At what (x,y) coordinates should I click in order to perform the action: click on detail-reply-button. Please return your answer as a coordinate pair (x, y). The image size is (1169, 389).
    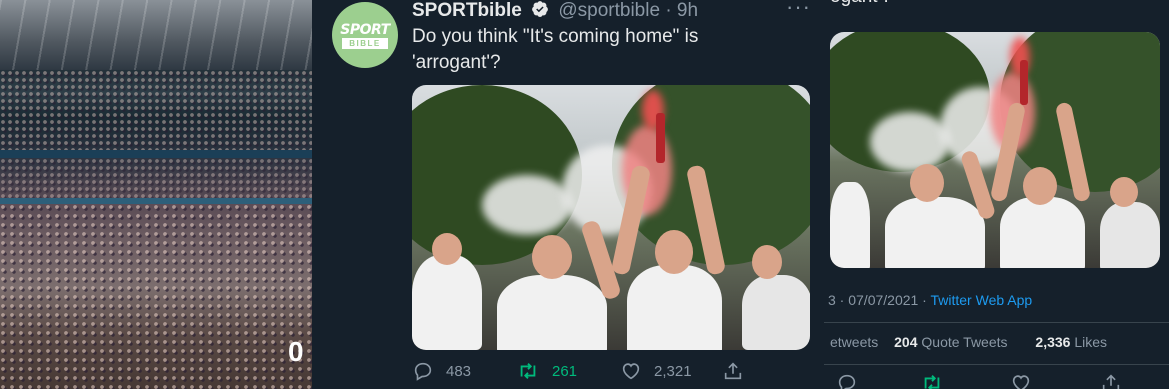
    Looking at the image, I should click on (847, 380).